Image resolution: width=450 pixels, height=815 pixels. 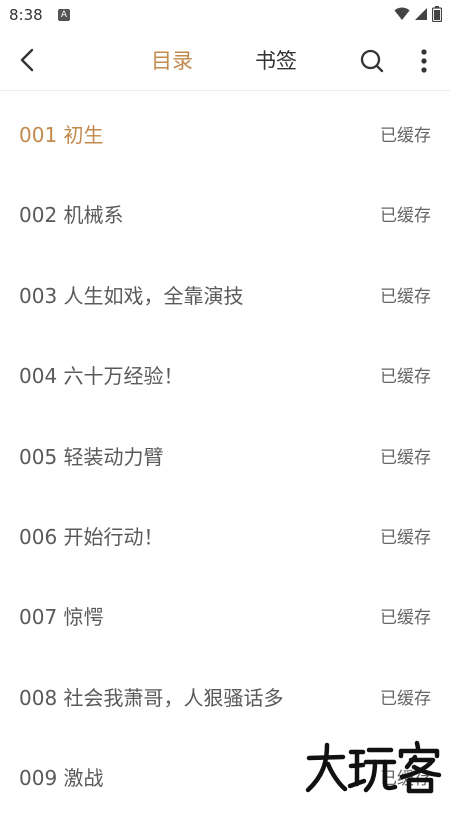 I want to click on search-icon, so click(x=372, y=61).